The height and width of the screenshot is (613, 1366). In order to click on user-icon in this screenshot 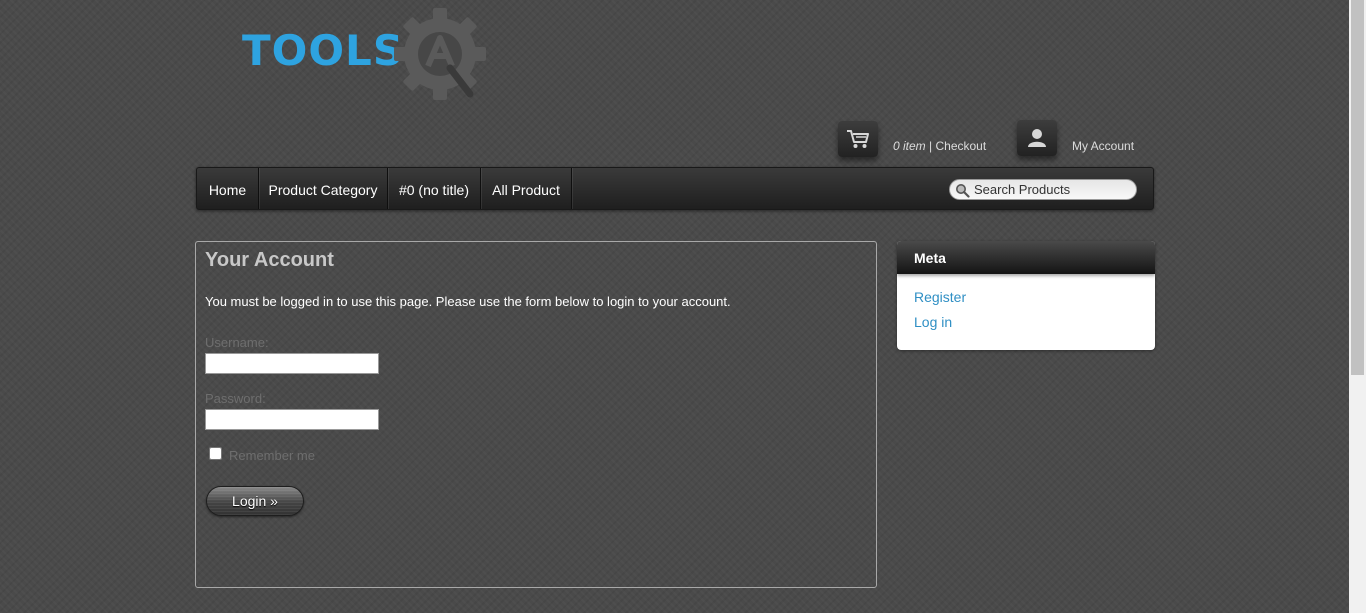, I will do `click(1037, 138)`.